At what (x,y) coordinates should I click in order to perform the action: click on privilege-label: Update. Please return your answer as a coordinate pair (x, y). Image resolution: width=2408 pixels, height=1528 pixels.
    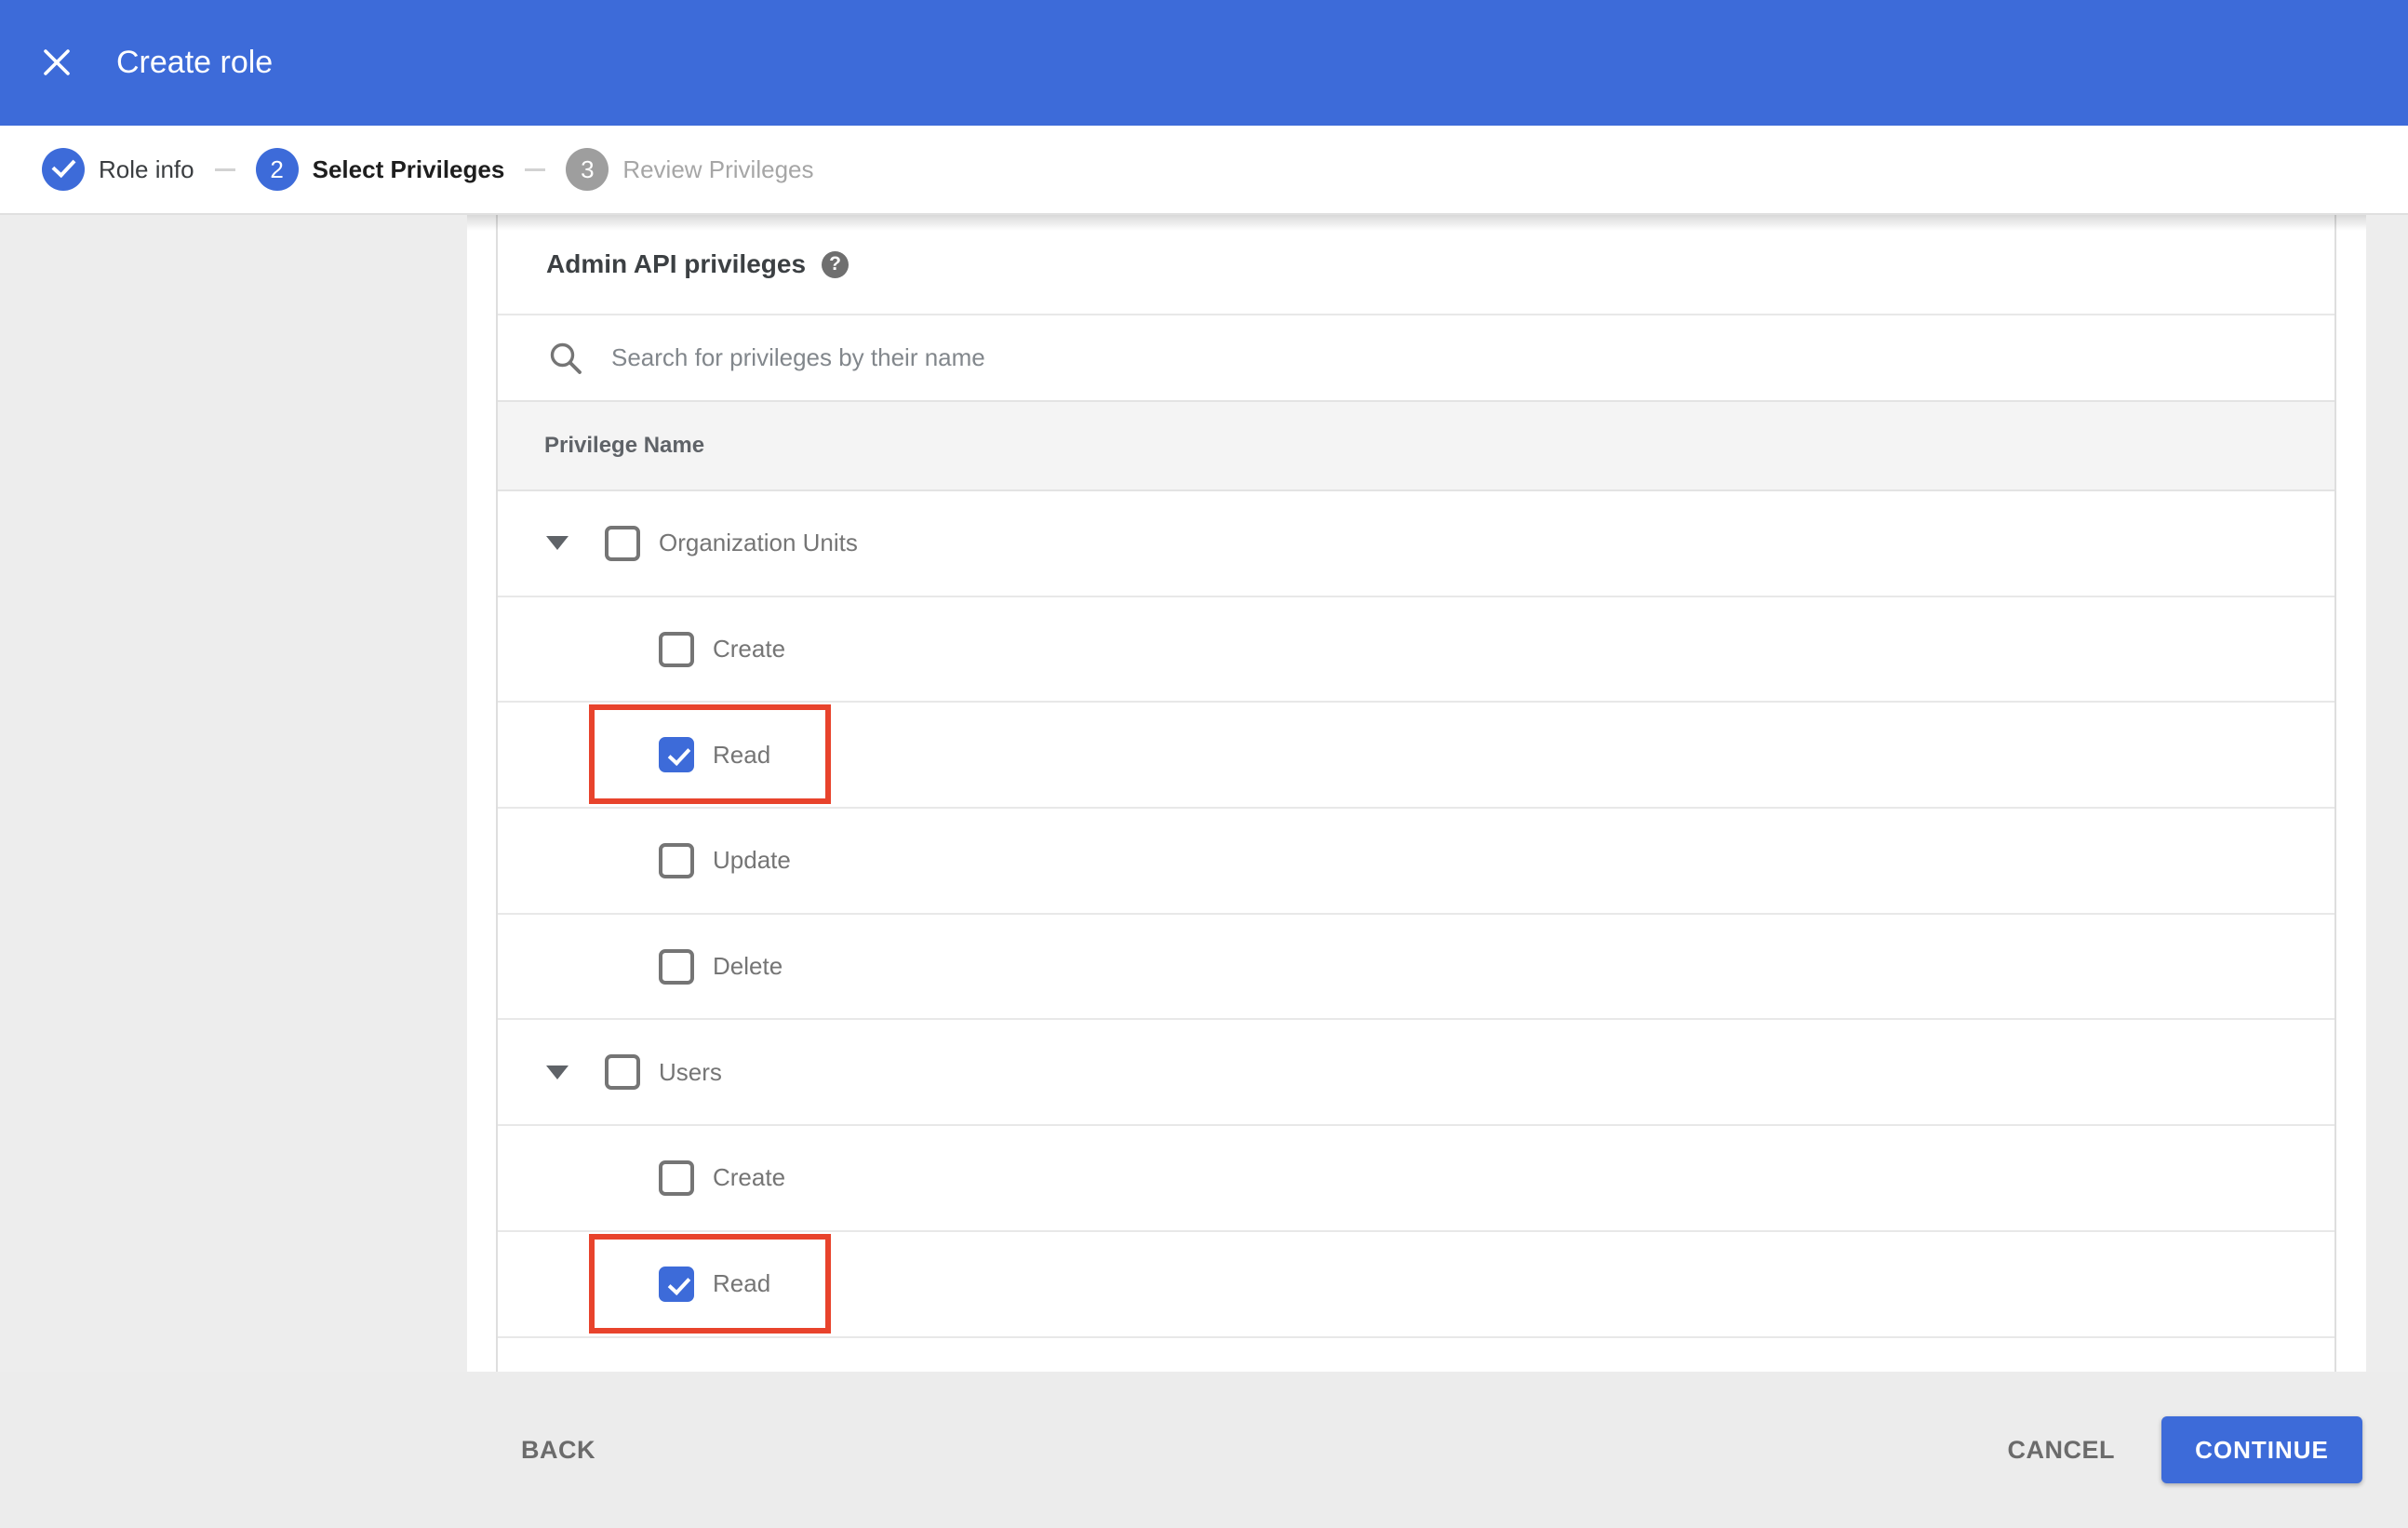
    Looking at the image, I should click on (752, 860).